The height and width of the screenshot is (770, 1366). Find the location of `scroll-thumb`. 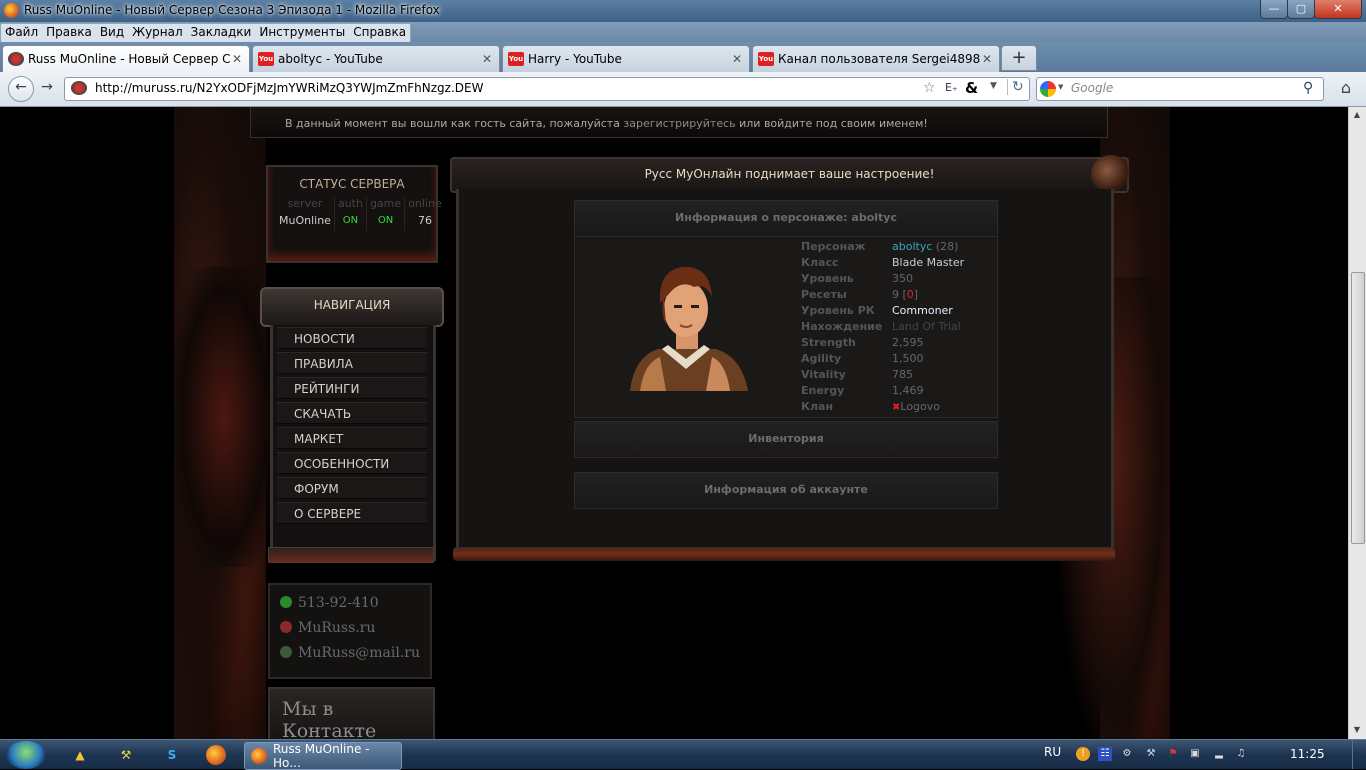

scroll-thumb is located at coordinates (1358, 408).